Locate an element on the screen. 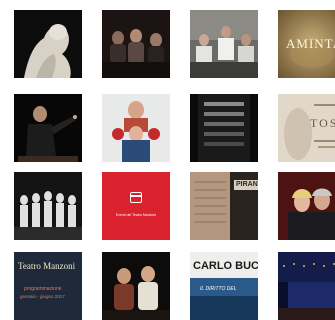 This screenshot has width=335, height=320. stage-set-photo is located at coordinates (224, 128).